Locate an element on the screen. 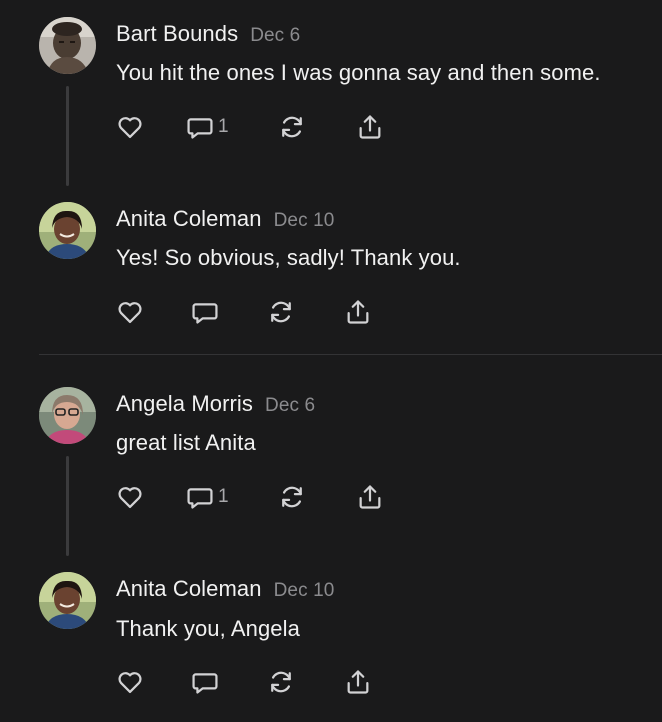 This screenshot has width=662, height=722. comment-header: Angela Morris Dec 6 is located at coordinates (215, 404).